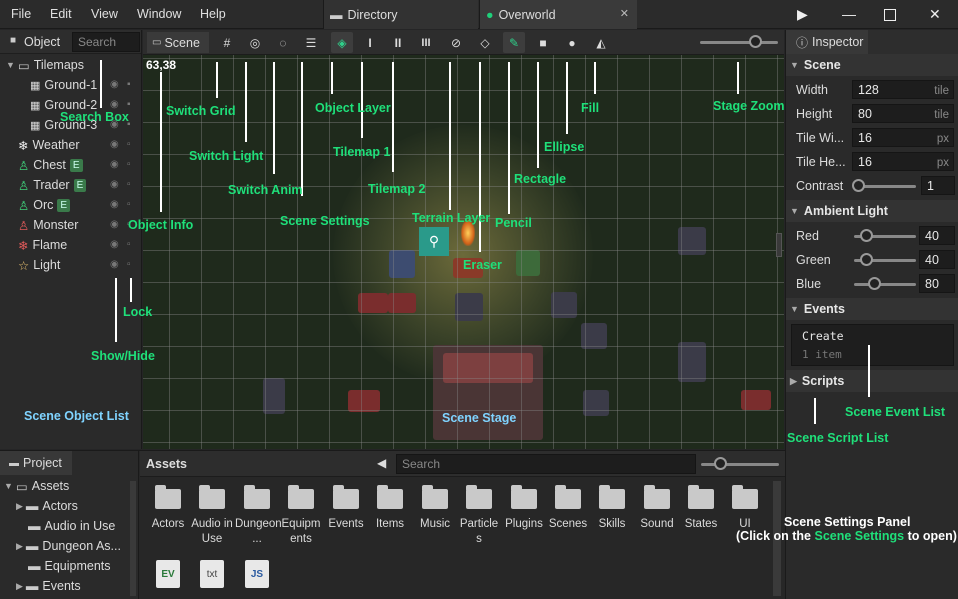 The width and height of the screenshot is (958, 599). What do you see at coordinates (398, 42) in the screenshot?
I see `tilemap-2-button: II` at bounding box center [398, 42].